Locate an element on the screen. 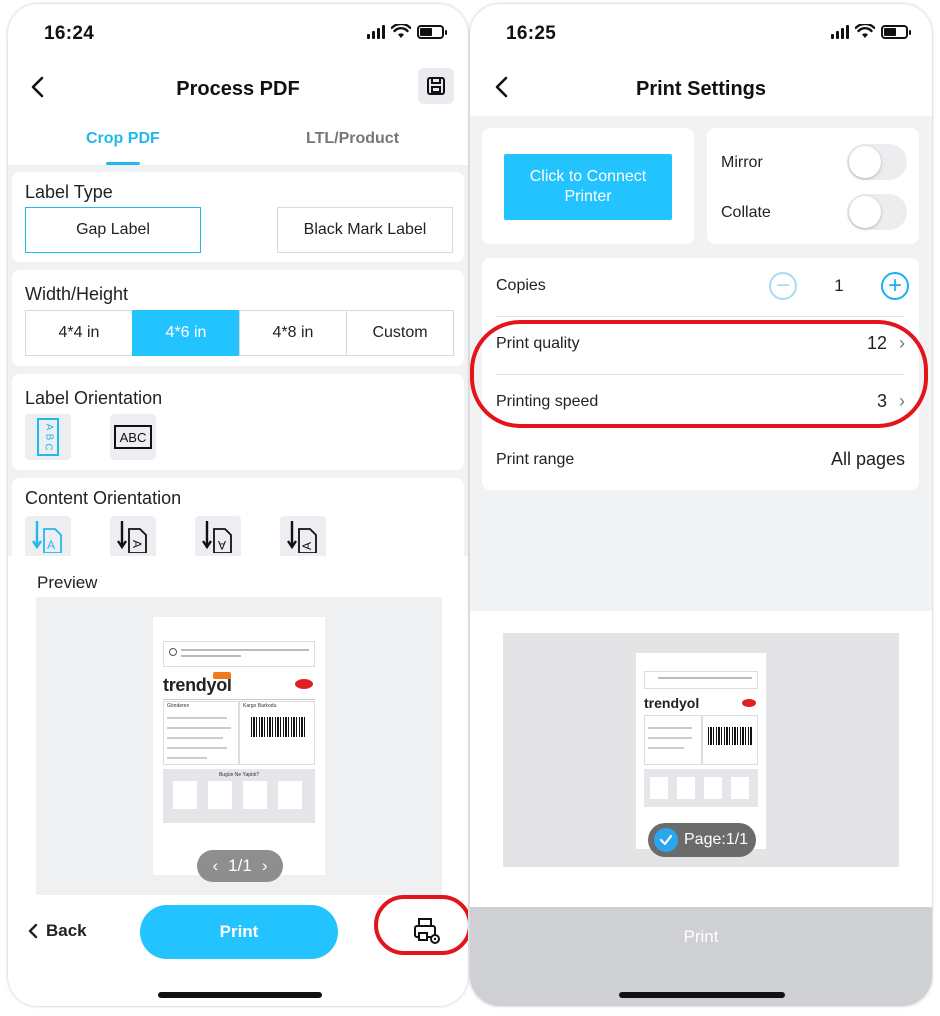  status-time: 16:25 is located at coordinates (531, 33).